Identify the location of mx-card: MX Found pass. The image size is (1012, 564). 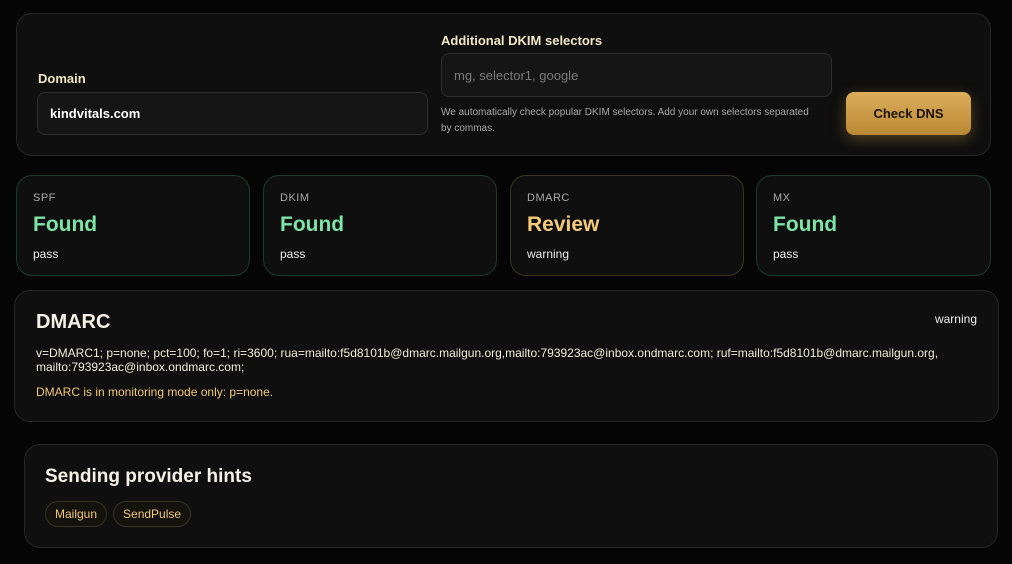
(873, 225).